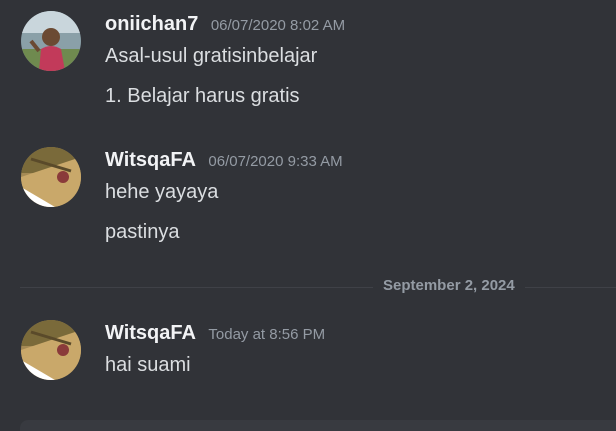  What do you see at coordinates (318, 425) in the screenshot?
I see `message-input-box` at bounding box center [318, 425].